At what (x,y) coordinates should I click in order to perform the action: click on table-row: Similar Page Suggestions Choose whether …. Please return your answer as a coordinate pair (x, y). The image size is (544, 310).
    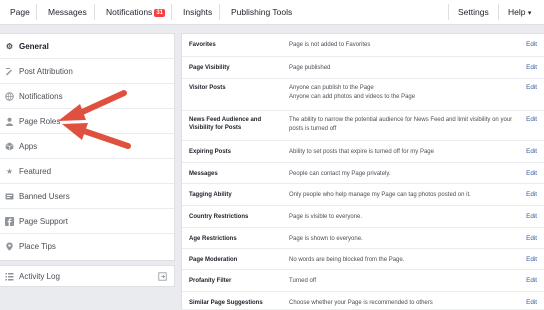
    Looking at the image, I should click on (363, 301).